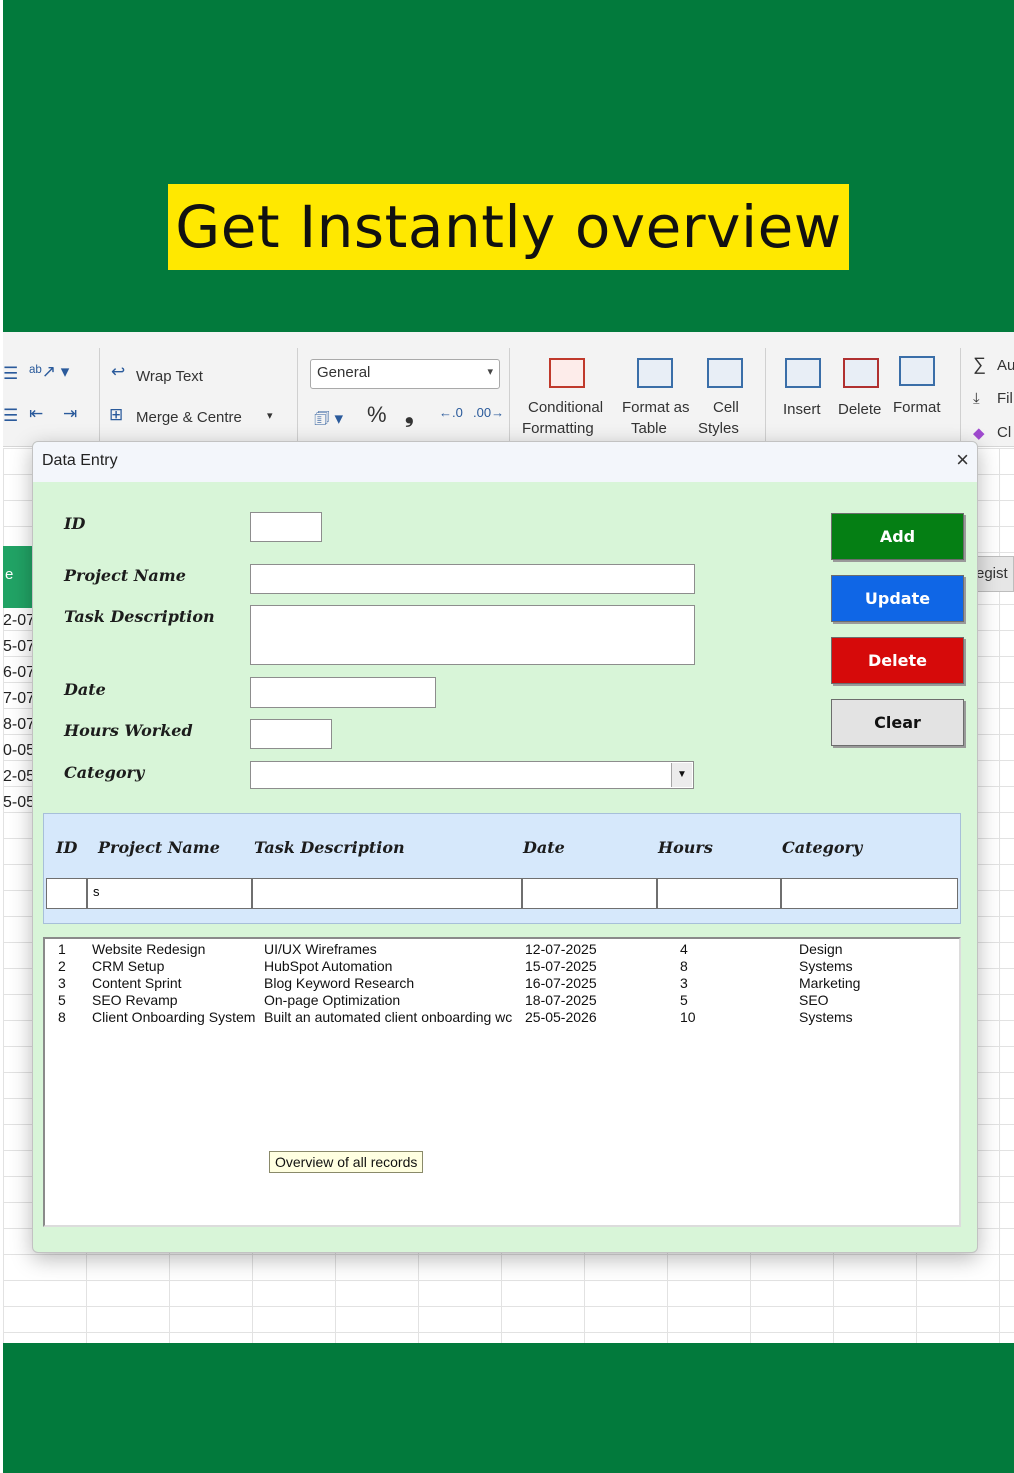  I want to click on filter-task-description-input, so click(387, 893).